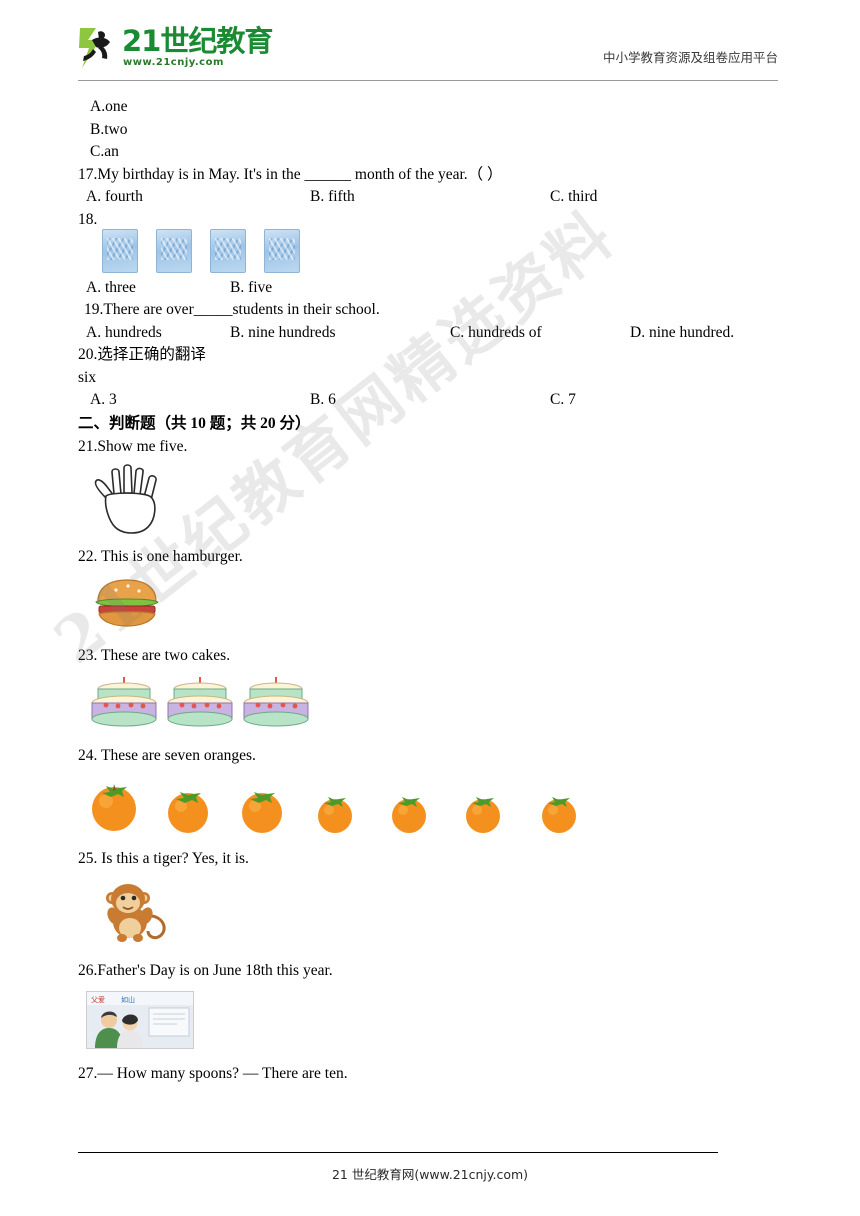 This screenshot has width=860, height=1216. Describe the element at coordinates (438, 605) in the screenshot. I see `q22-hamburger-image` at that location.